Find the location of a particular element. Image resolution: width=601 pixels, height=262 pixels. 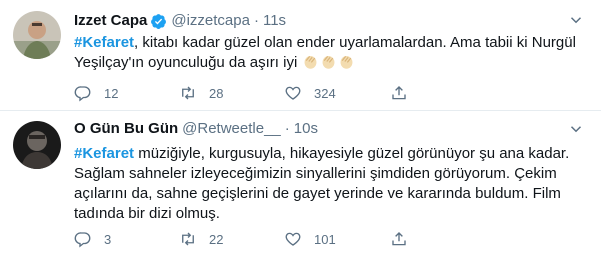

retweet-button: 22 is located at coordinates (201, 239).